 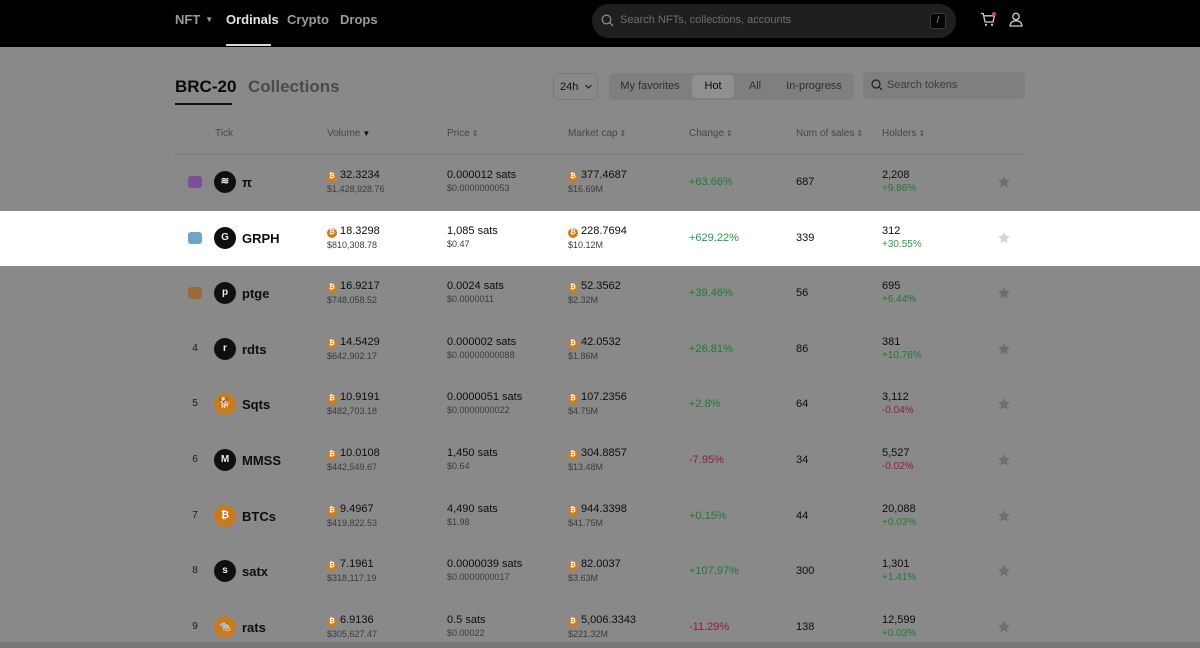 I want to click on global-search-placeholder: Search NFTs, collections, accounts, so click(x=706, y=20).